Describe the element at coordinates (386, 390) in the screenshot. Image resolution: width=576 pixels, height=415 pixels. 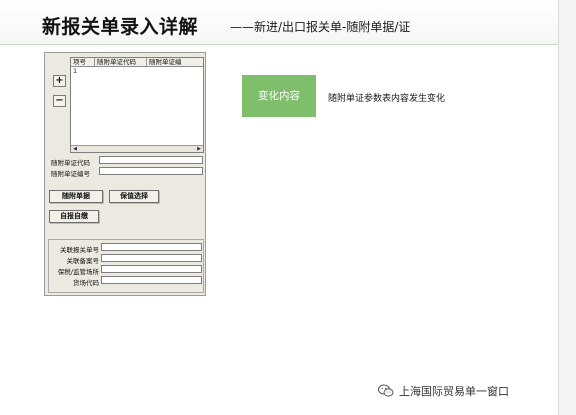
I see `wechat-icon` at that location.